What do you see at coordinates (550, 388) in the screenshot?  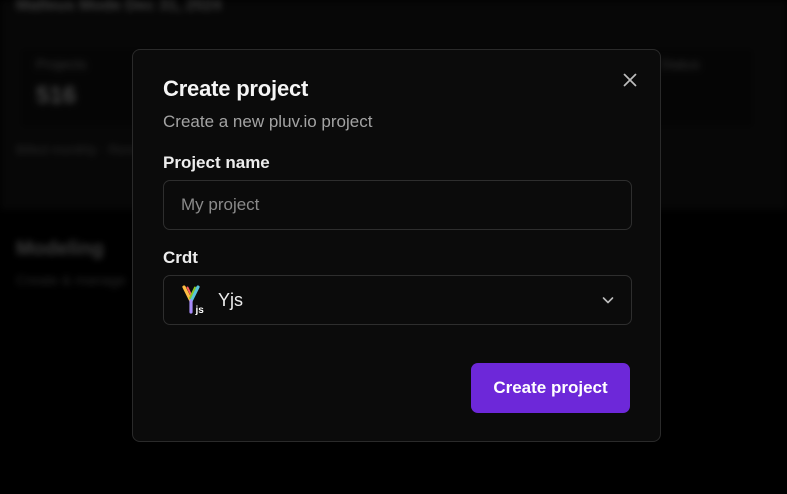 I see `create-project-button: Create project` at bounding box center [550, 388].